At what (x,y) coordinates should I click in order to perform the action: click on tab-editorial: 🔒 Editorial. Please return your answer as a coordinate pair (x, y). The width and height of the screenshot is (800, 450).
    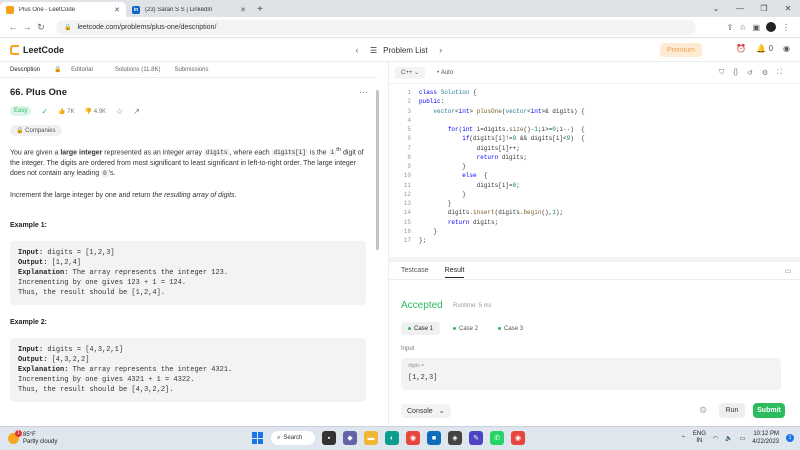
    Looking at the image, I should click on (81, 69).